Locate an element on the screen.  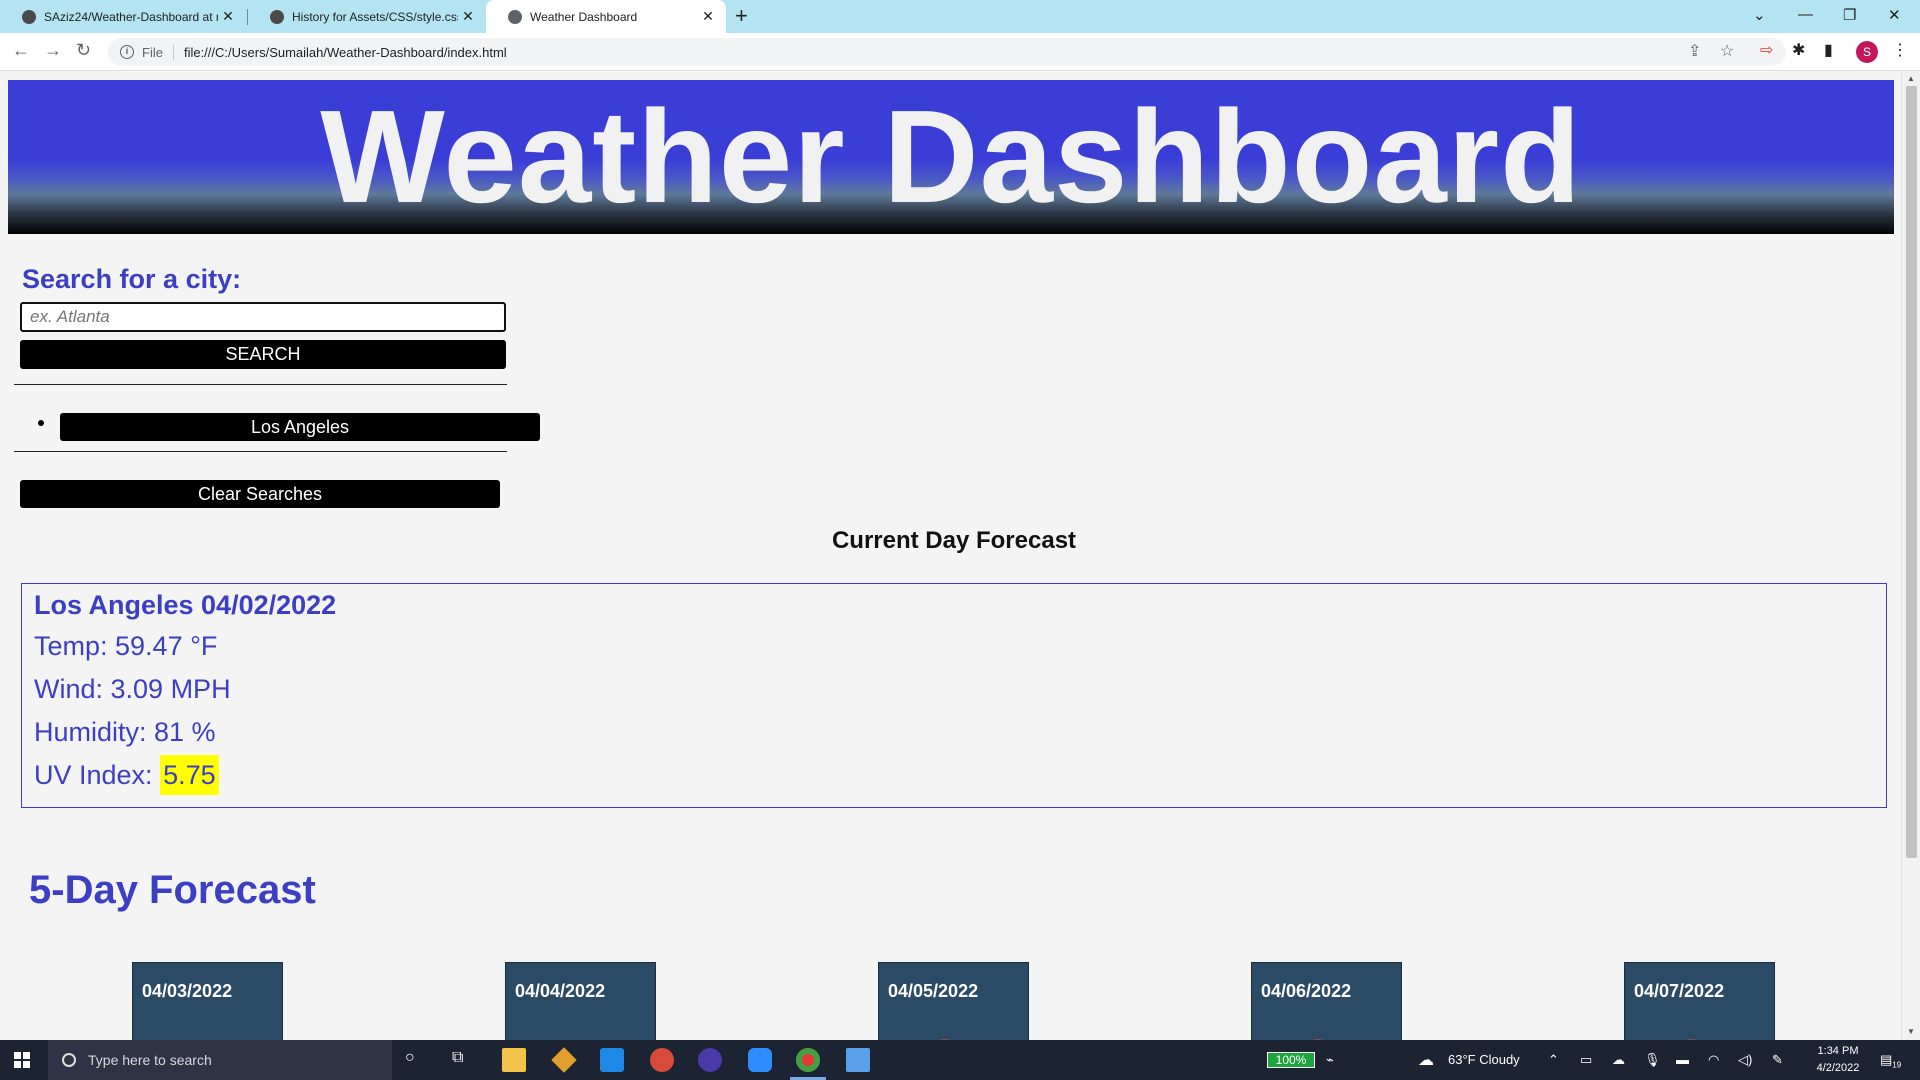
back-icon: ← is located at coordinates (21, 50).